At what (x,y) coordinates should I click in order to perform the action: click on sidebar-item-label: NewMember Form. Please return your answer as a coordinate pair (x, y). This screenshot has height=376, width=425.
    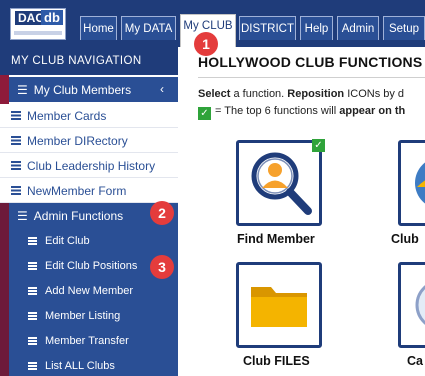
    Looking at the image, I should click on (77, 190).